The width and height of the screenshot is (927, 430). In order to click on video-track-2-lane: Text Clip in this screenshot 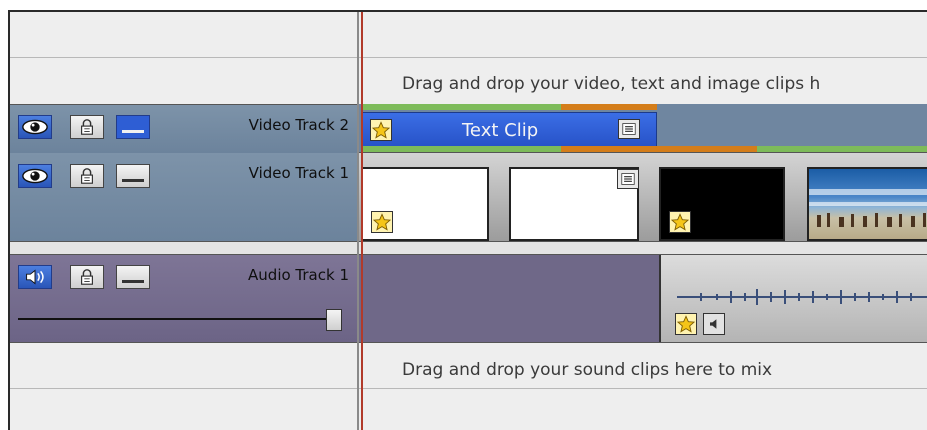, I will do `click(643, 128)`.